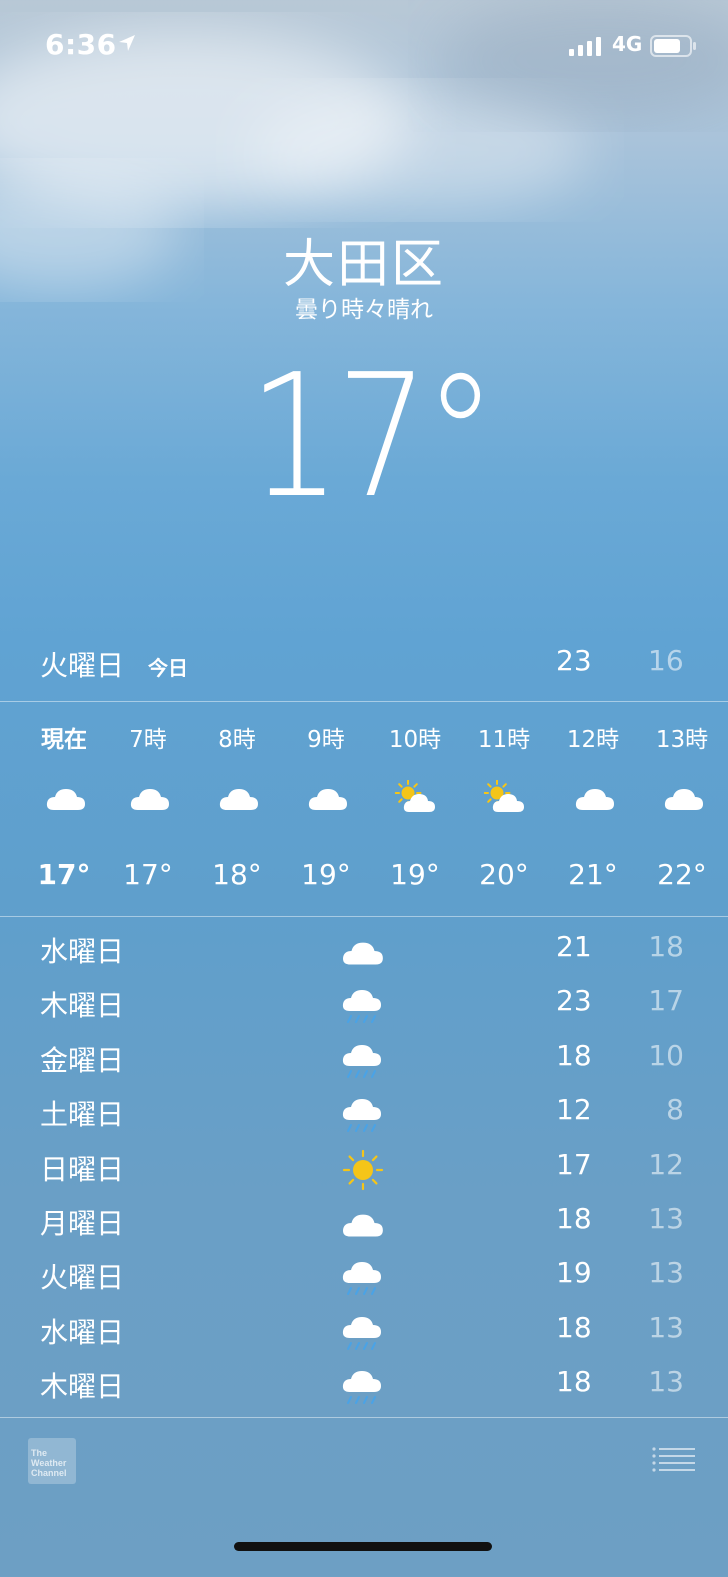  Describe the element at coordinates (627, 44) in the screenshot. I see `network-type: 4G` at that location.